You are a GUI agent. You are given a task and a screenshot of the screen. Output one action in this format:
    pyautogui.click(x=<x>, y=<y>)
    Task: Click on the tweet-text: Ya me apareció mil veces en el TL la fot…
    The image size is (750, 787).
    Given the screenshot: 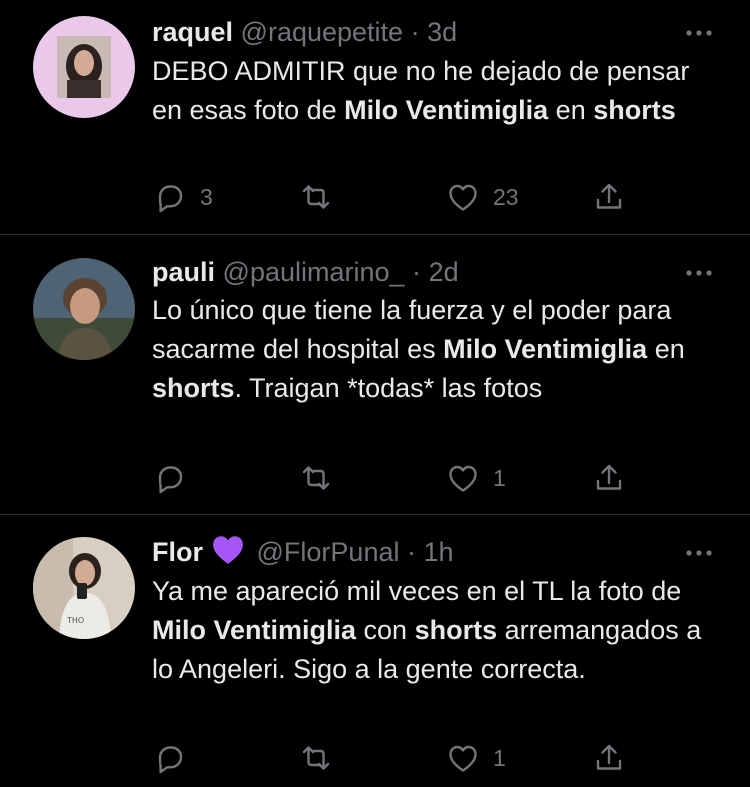 What is the action you would take?
    pyautogui.click(x=437, y=630)
    